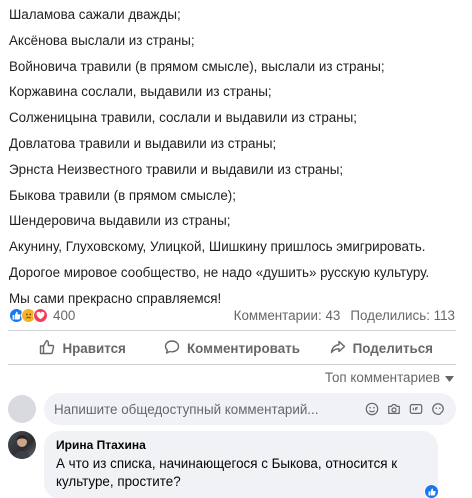 This screenshot has height=498, width=472. What do you see at coordinates (172, 348) in the screenshot?
I see `comment-icon` at bounding box center [172, 348].